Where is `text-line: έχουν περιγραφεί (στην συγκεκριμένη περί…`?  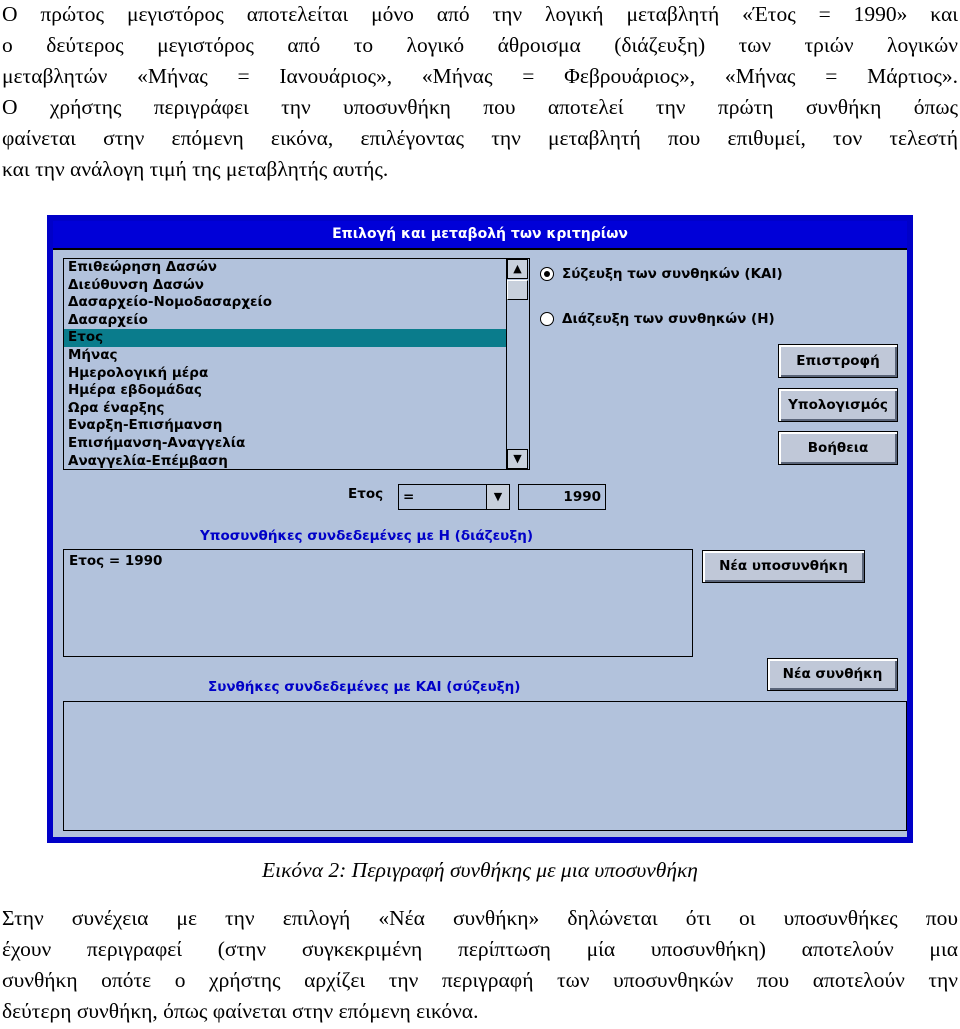 text-line: έχουν περιγραφεί (στην συγκεκριμένη περί… is located at coordinates (480, 949).